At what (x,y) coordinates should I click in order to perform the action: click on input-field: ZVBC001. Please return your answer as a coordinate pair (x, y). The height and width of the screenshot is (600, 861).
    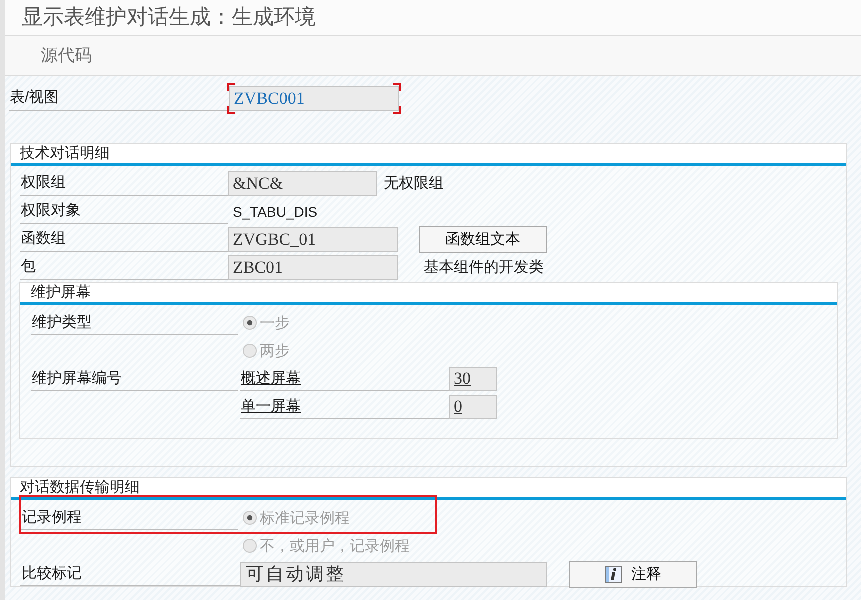
    Looking at the image, I should click on (314, 98).